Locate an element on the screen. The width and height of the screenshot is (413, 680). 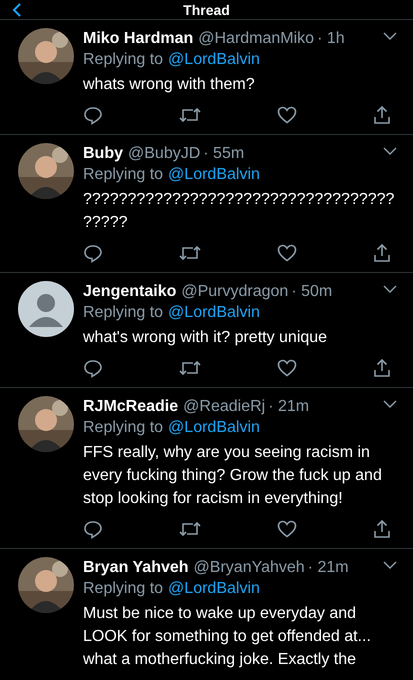
user-name: Miko Hardman is located at coordinates (138, 39).